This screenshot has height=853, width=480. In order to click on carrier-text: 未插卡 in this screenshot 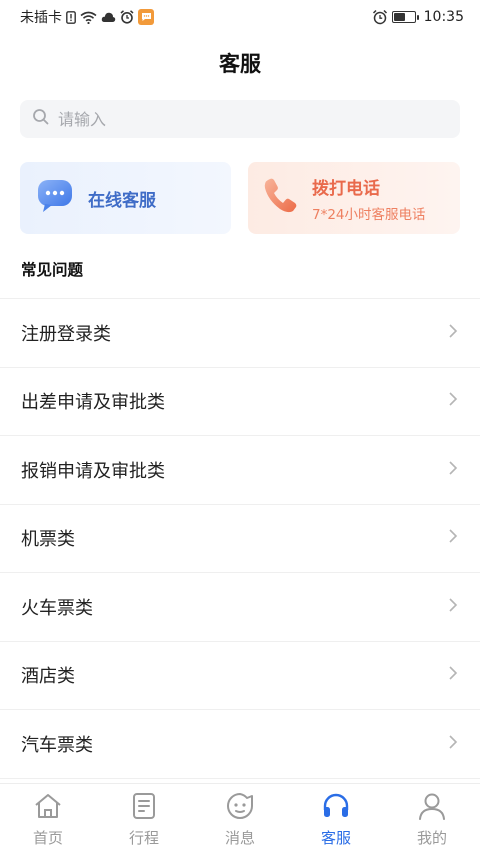, I will do `click(41, 18)`.